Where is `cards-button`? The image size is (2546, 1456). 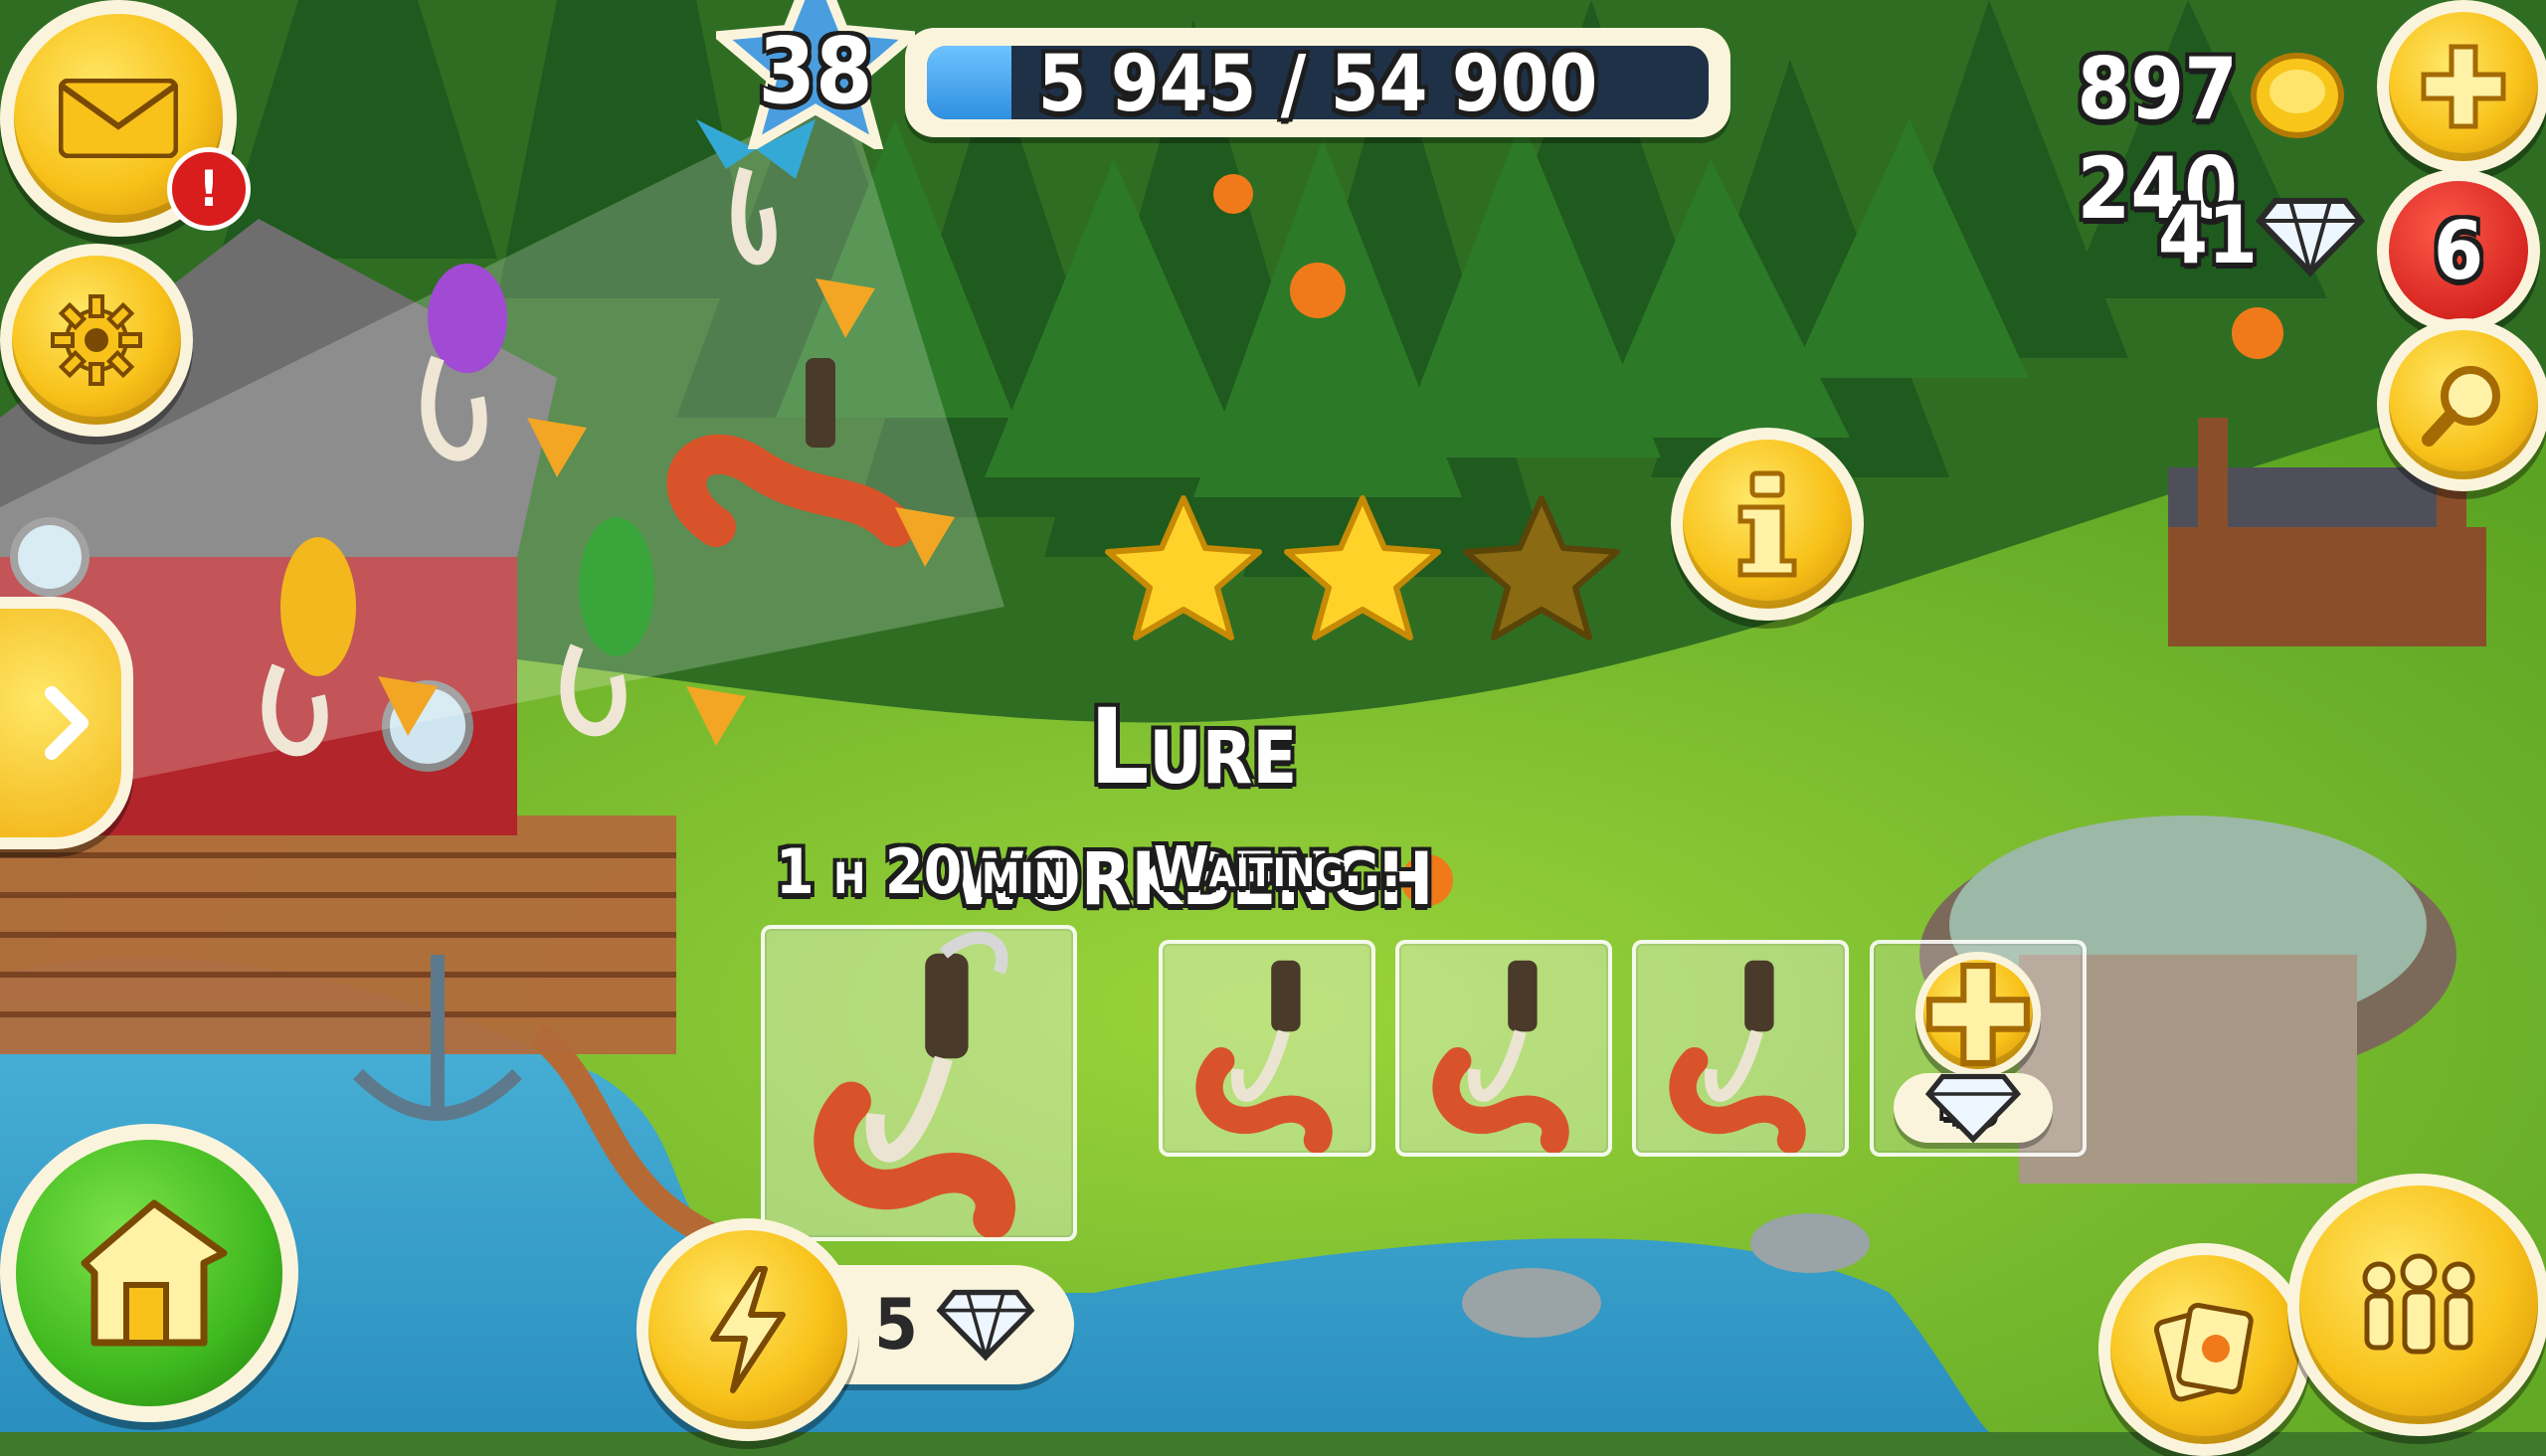
cards-button is located at coordinates (2204, 1349).